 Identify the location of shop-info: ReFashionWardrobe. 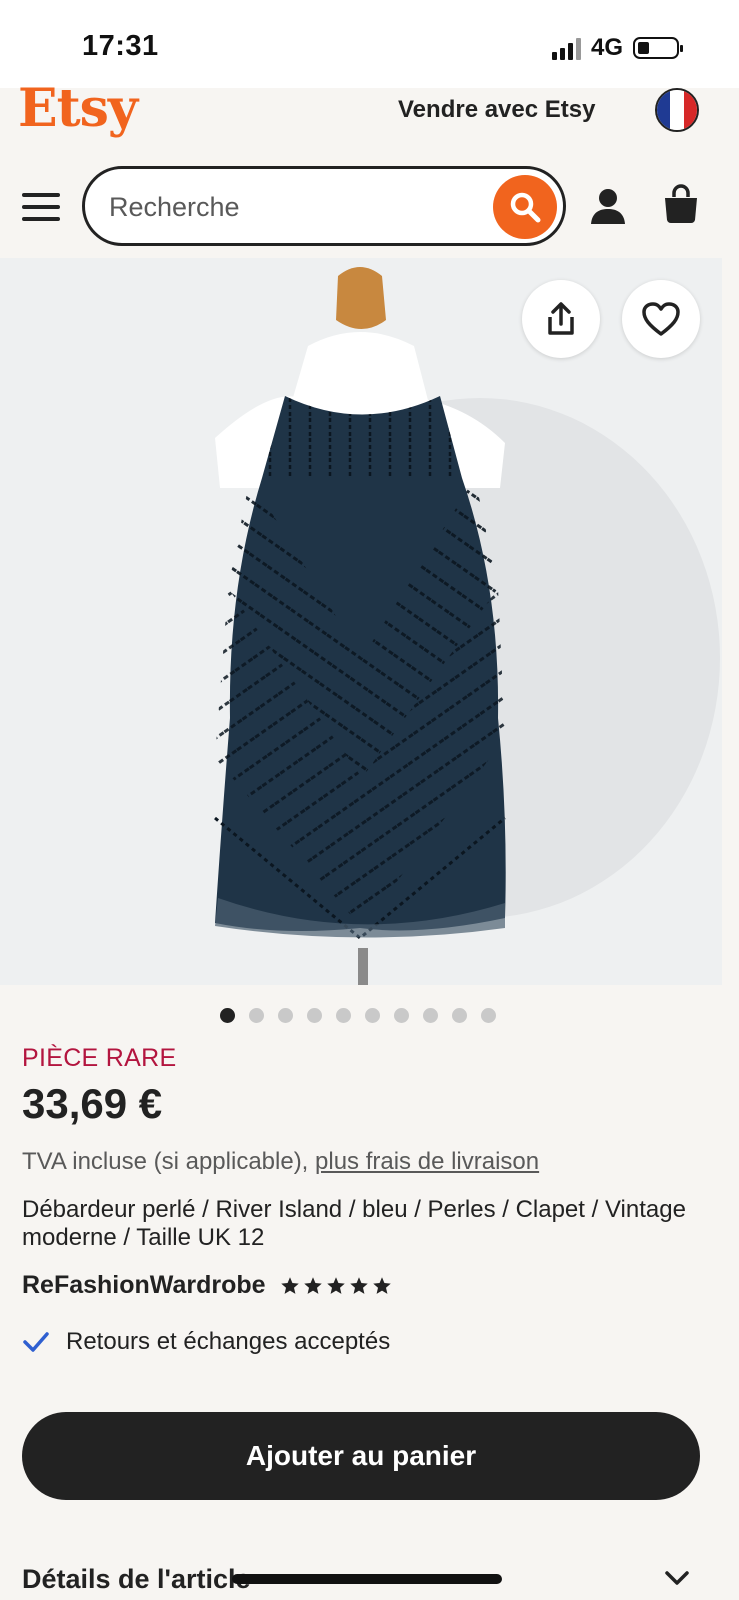
(207, 1285).